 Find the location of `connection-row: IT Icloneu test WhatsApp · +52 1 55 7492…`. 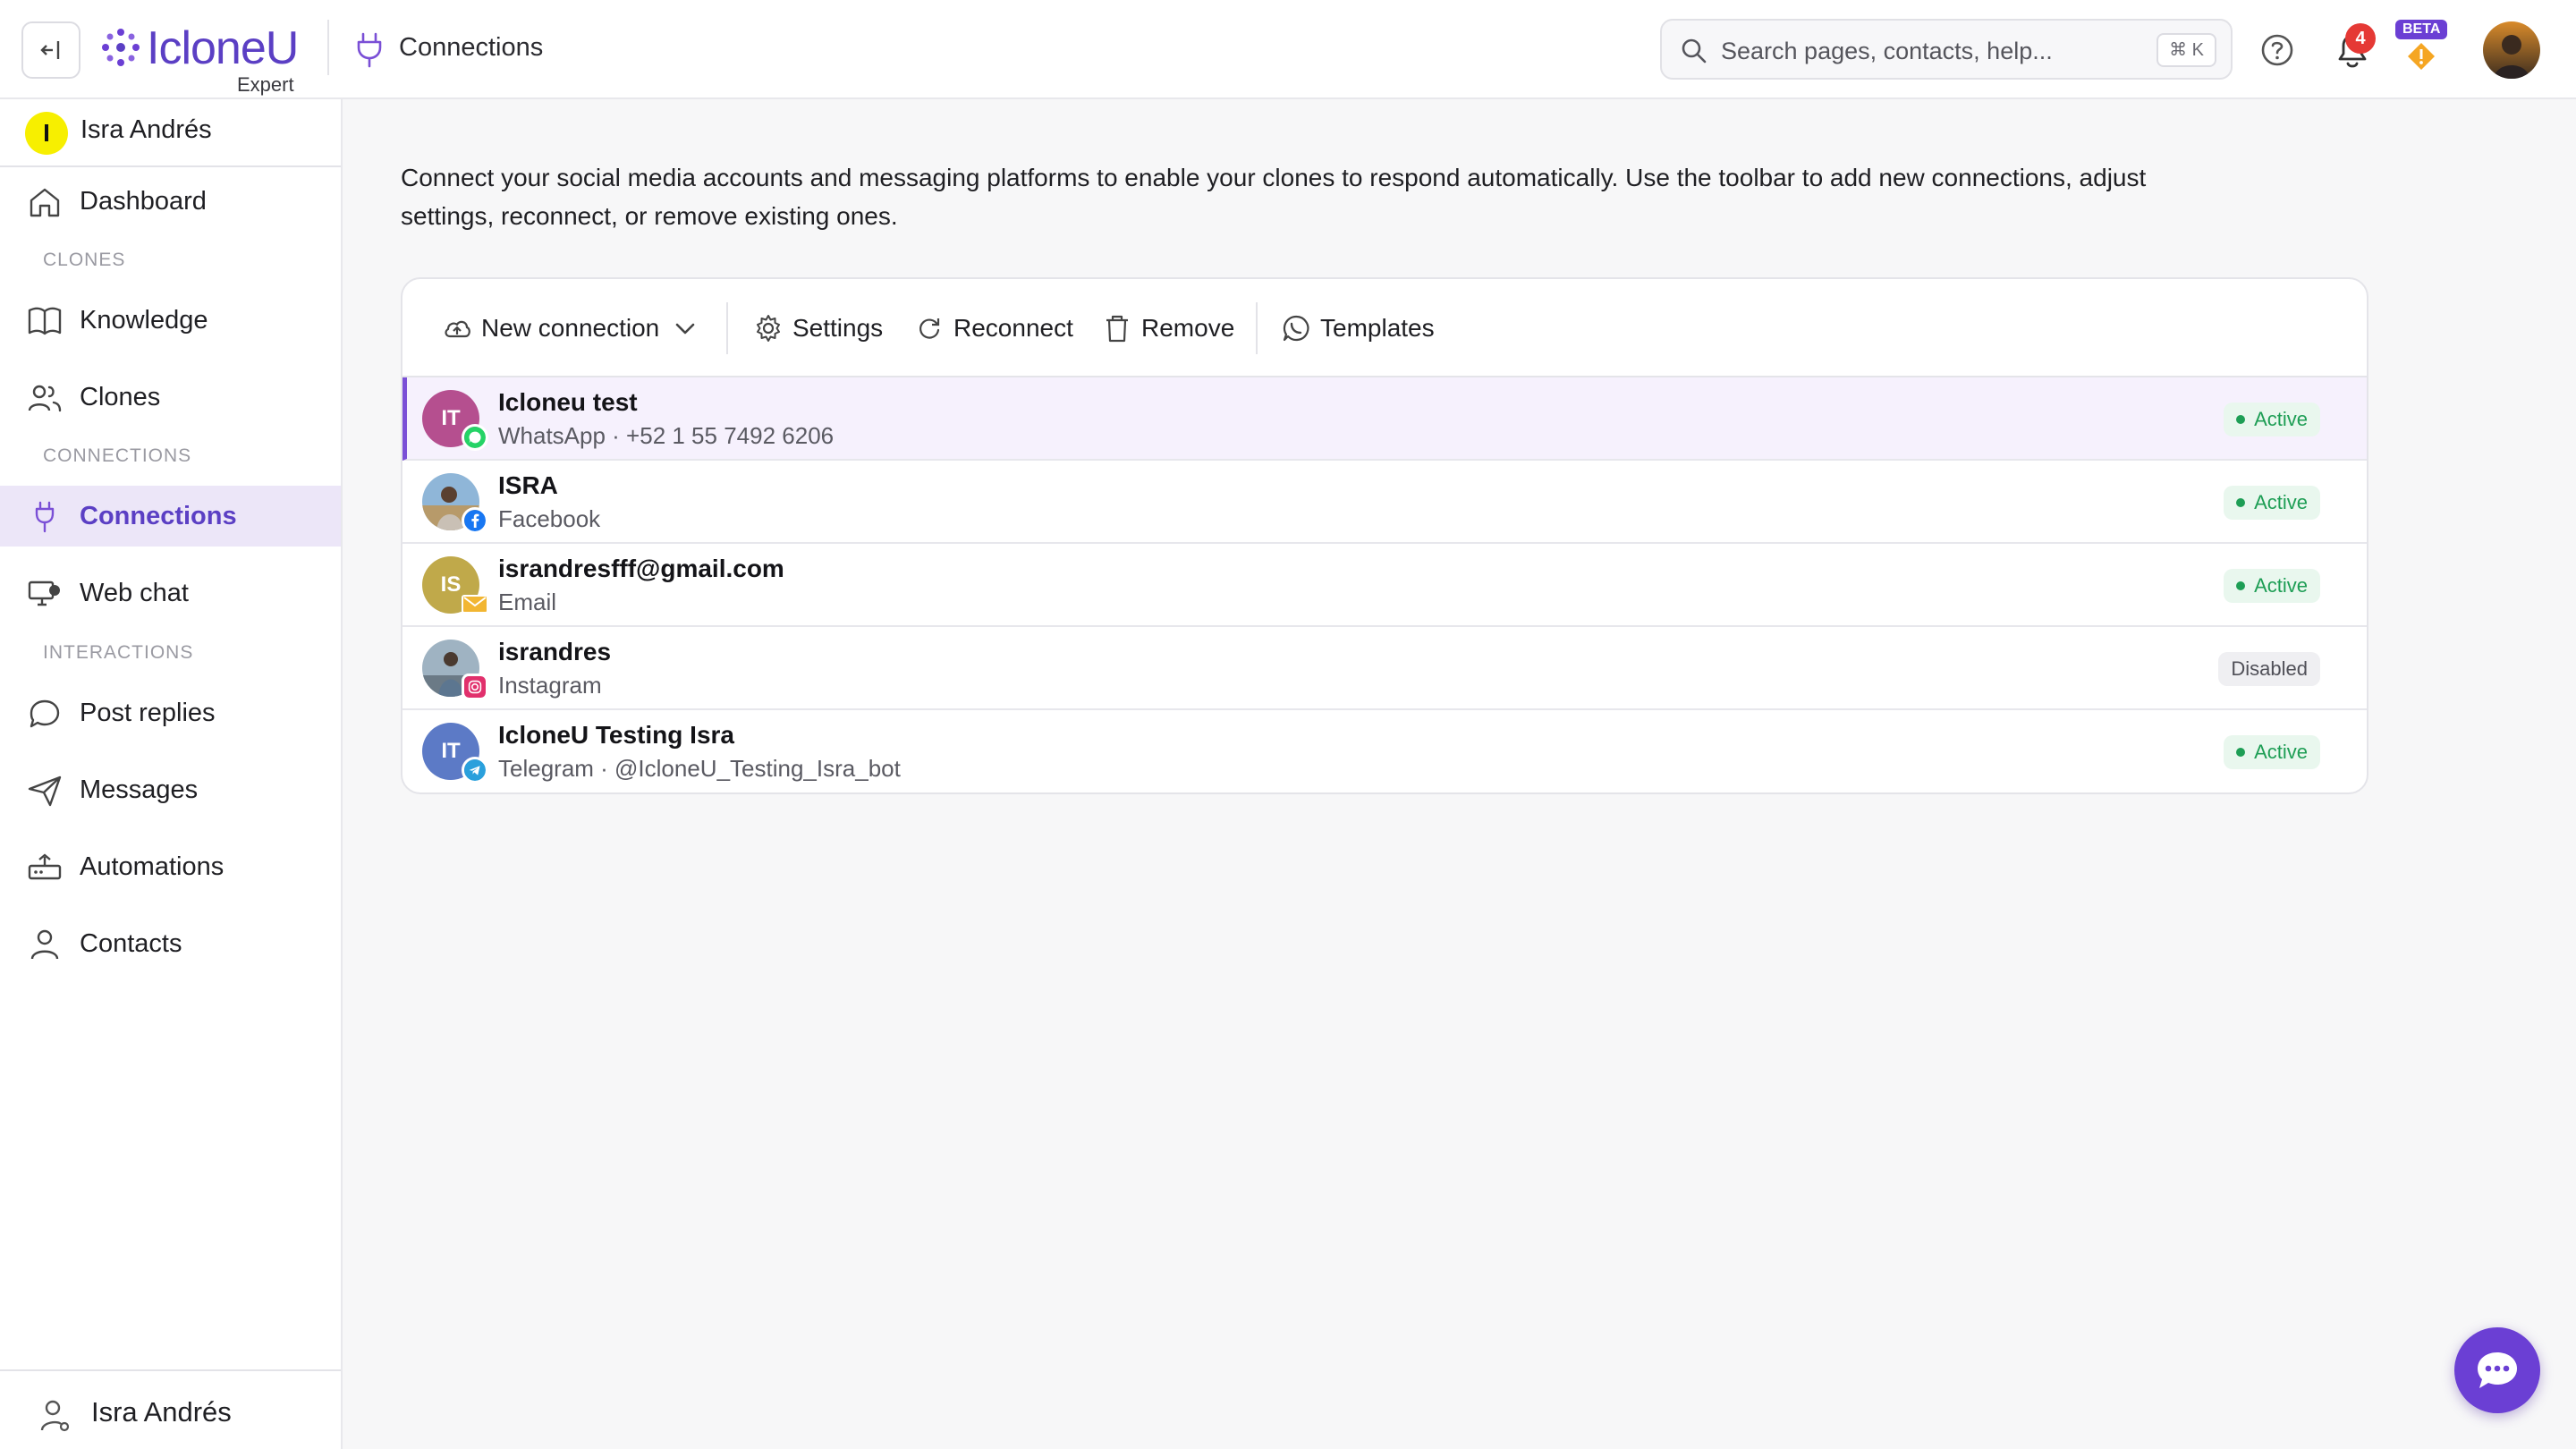

connection-row: IT Icloneu test WhatsApp · +52 1 55 7492… is located at coordinates (1384, 419).